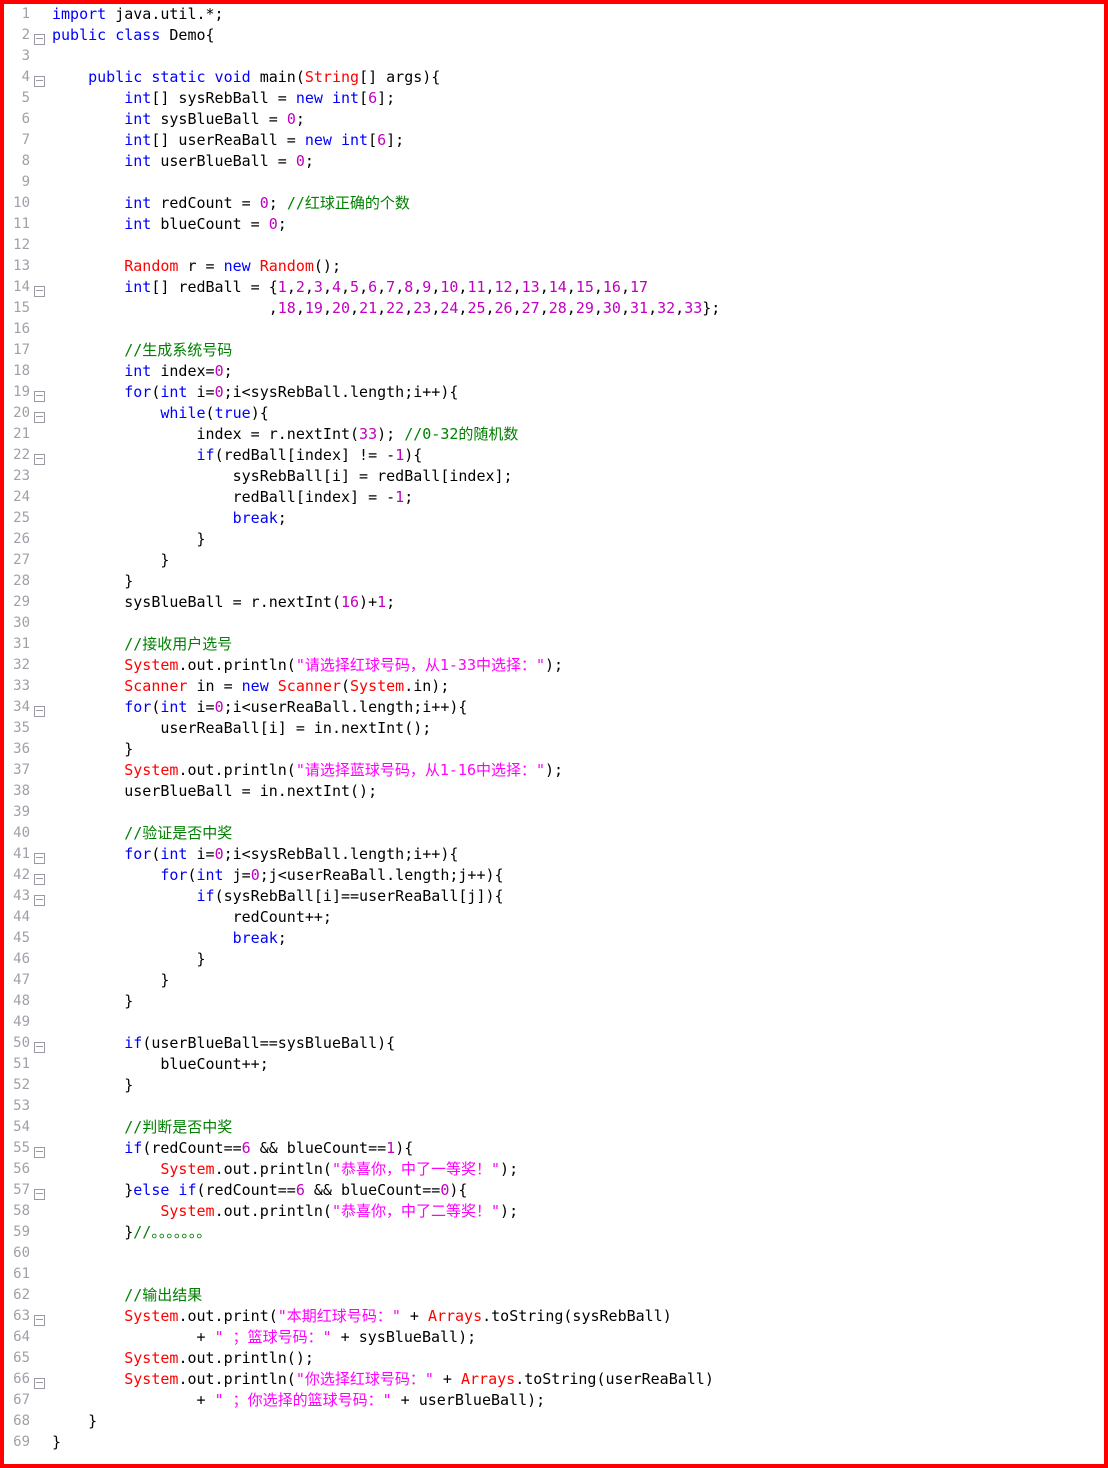  Describe the element at coordinates (554, 1085) in the screenshot. I see `code-line: 52 }` at that location.